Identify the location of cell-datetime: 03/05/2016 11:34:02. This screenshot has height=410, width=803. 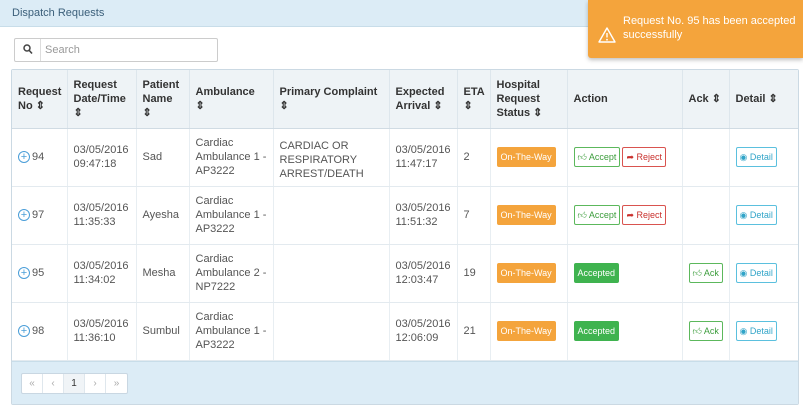
(102, 273).